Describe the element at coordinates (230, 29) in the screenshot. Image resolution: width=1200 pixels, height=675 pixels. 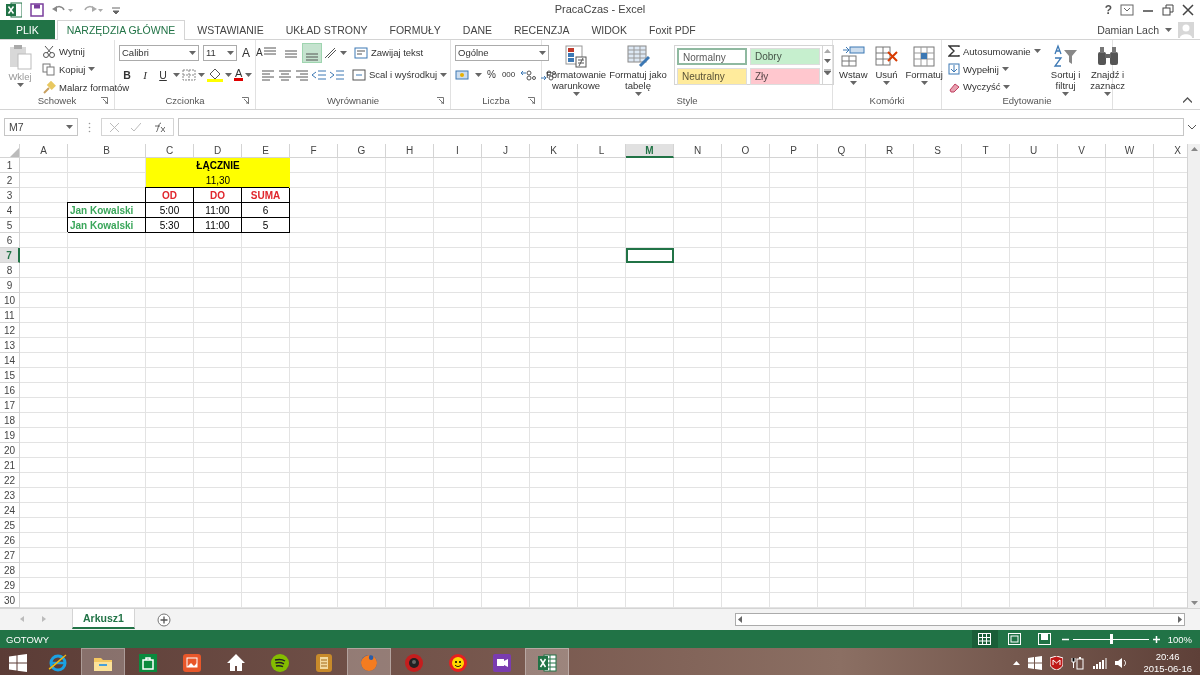
I see `ribbon-tab: WSTAWIANIE` at that location.